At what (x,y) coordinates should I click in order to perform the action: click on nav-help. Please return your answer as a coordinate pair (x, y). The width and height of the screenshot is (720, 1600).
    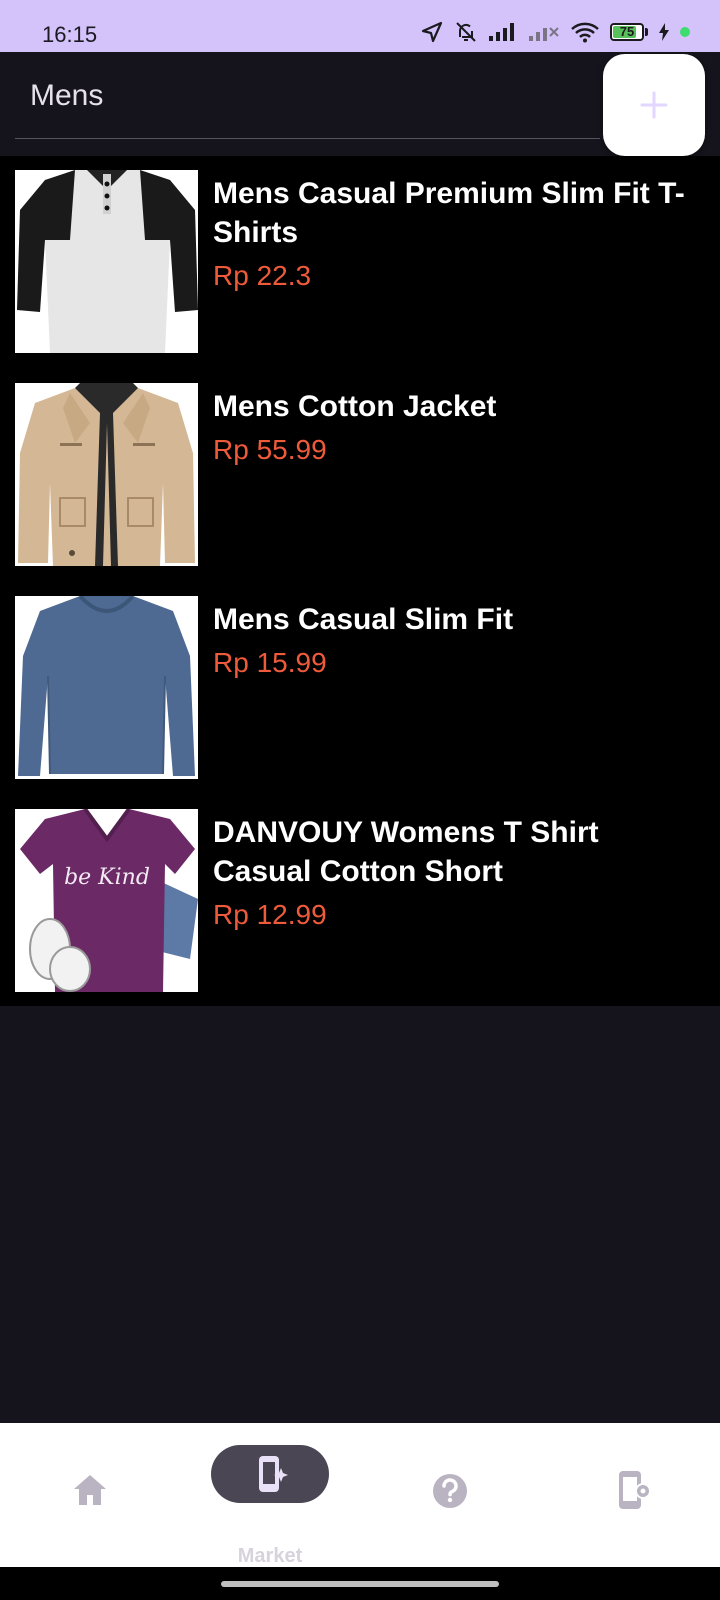
    Looking at the image, I should click on (450, 1500).